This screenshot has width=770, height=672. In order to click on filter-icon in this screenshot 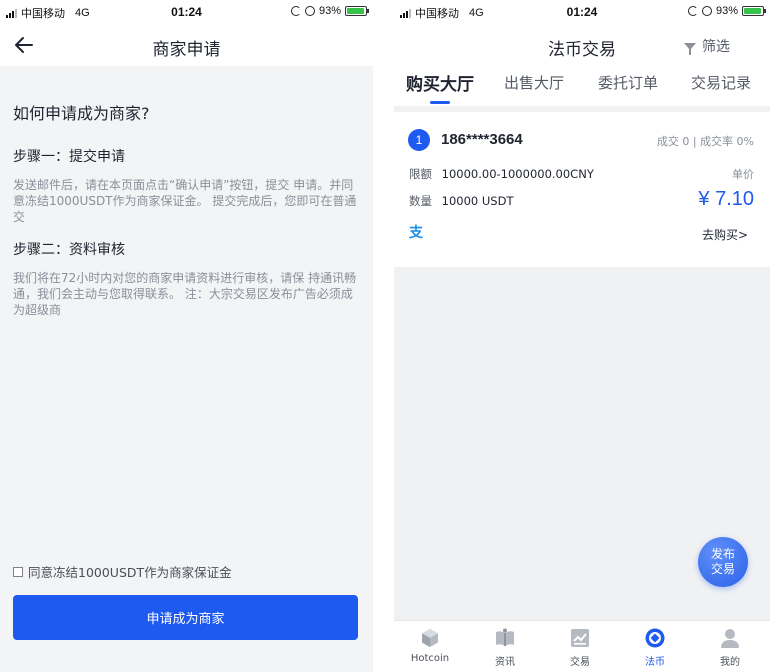, I will do `click(690, 48)`.